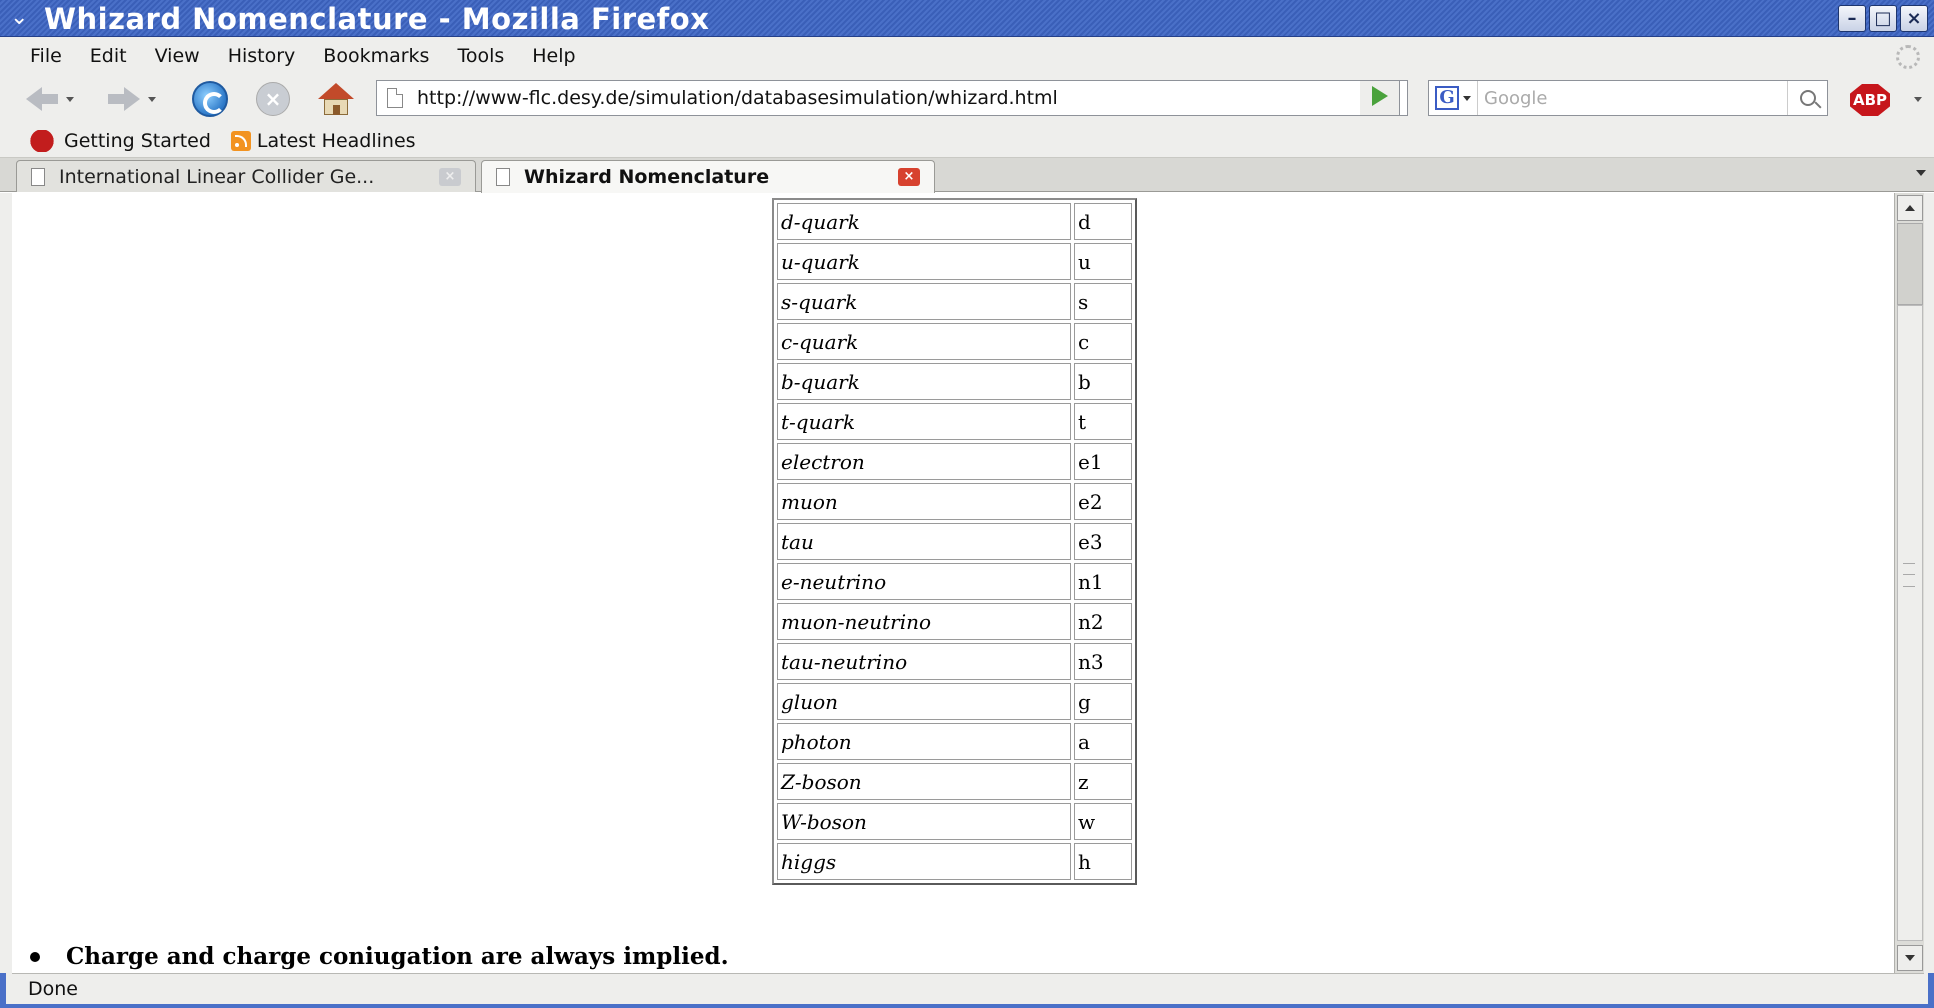  What do you see at coordinates (34, 99) in the screenshot?
I see `back-arrow-icon` at bounding box center [34, 99].